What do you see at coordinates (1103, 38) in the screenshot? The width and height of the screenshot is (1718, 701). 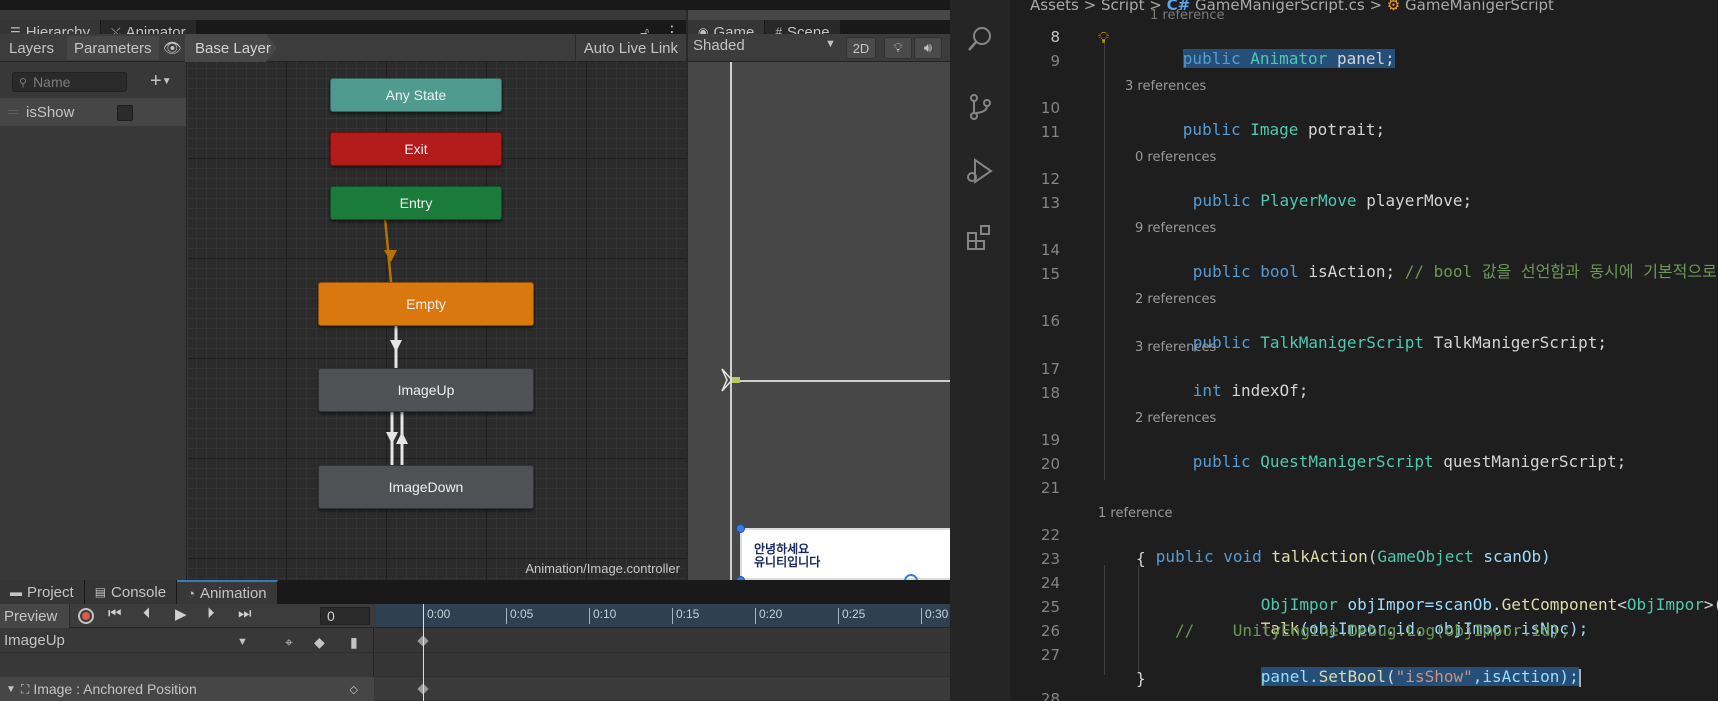 I see `lightbulb-icon: 💡︎` at bounding box center [1103, 38].